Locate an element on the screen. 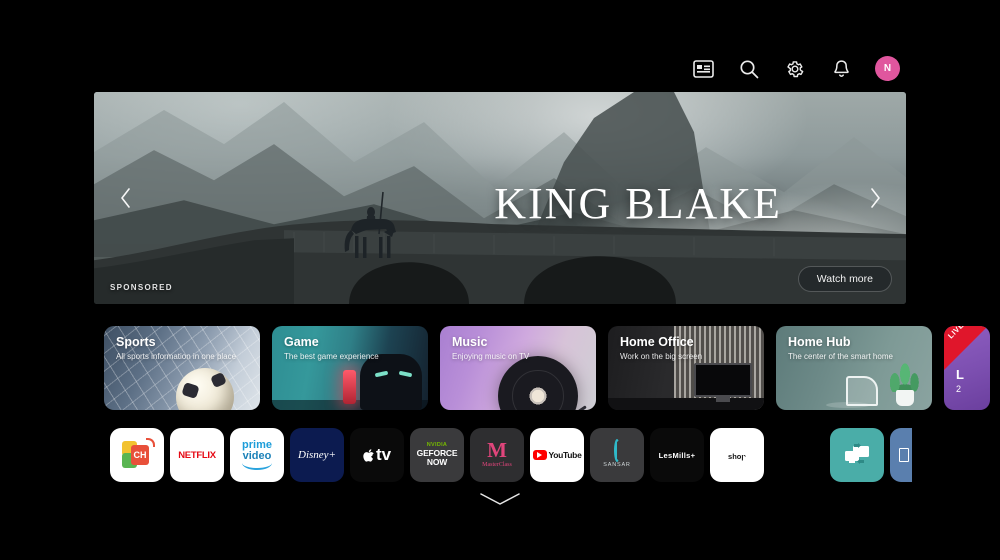  card-title: Home Hub is located at coordinates (819, 342).